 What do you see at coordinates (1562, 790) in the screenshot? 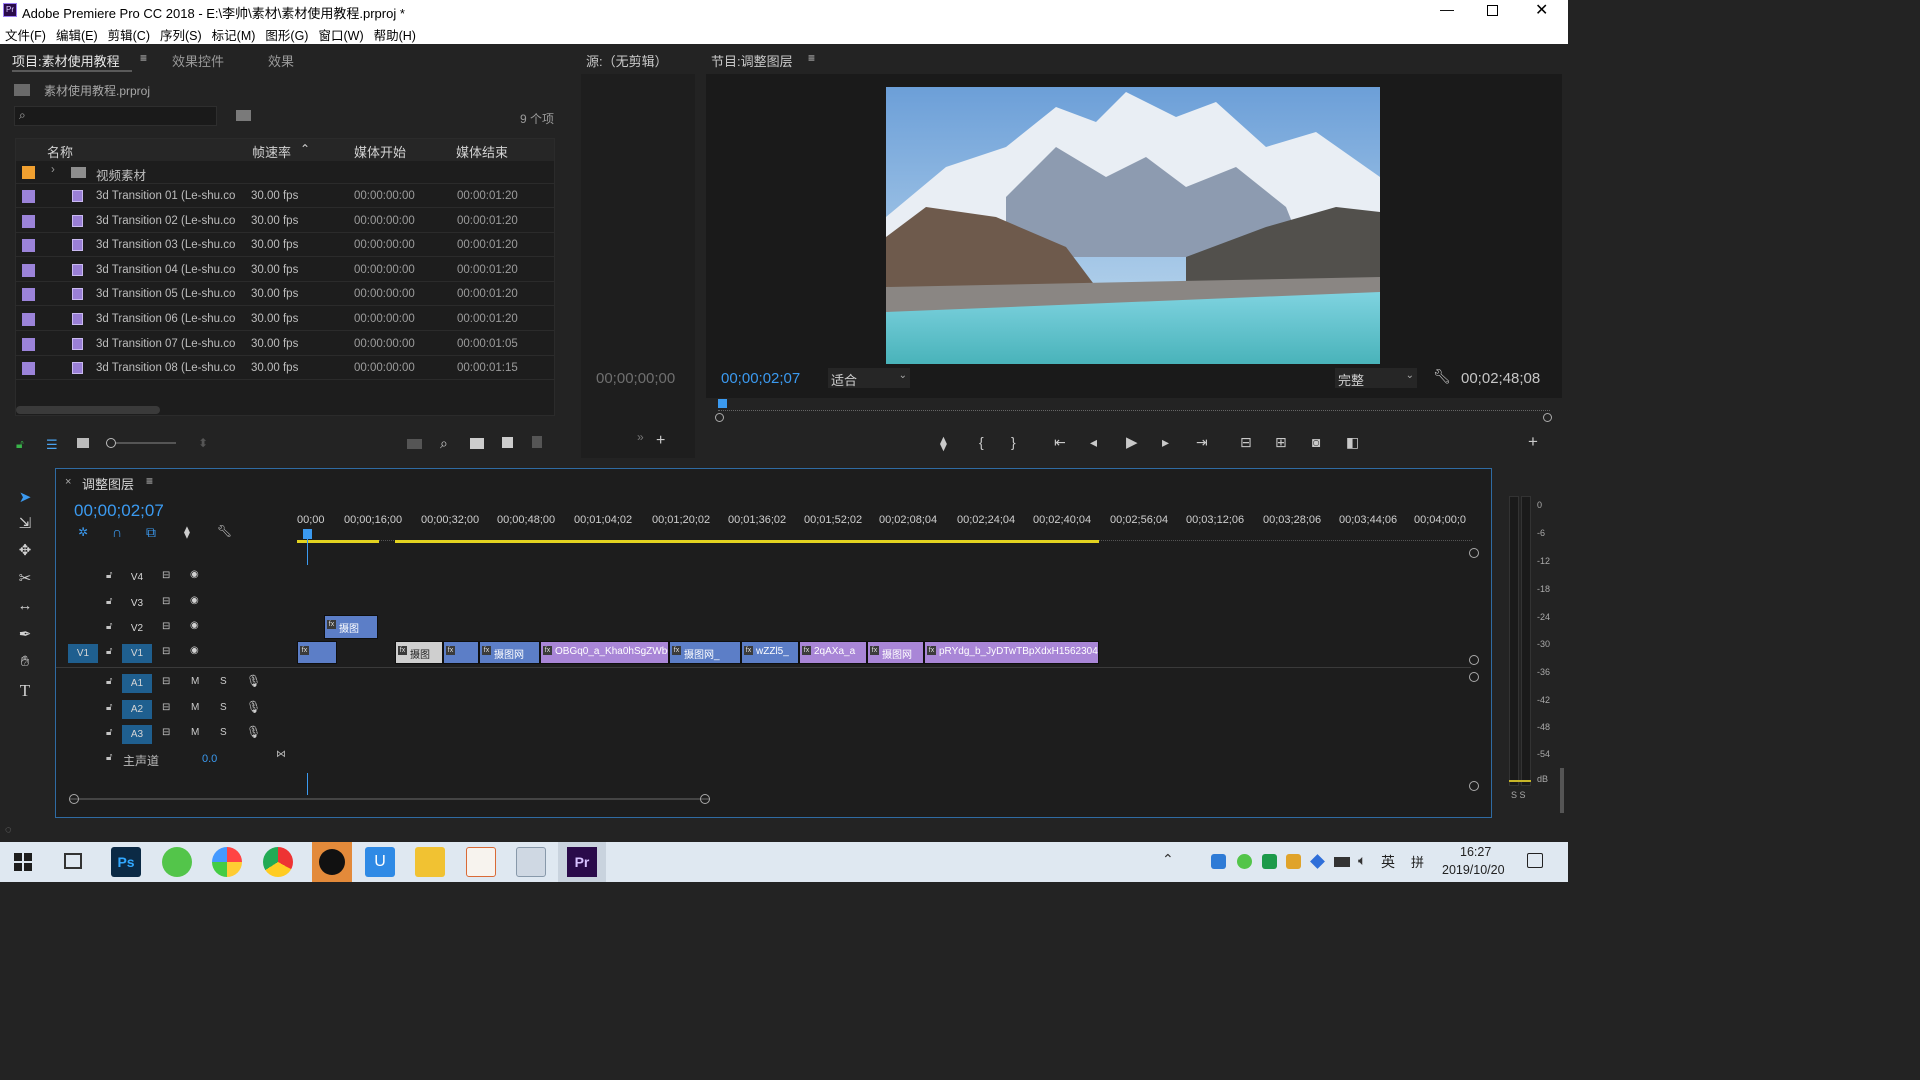
I see `meter-scrollbar` at bounding box center [1562, 790].